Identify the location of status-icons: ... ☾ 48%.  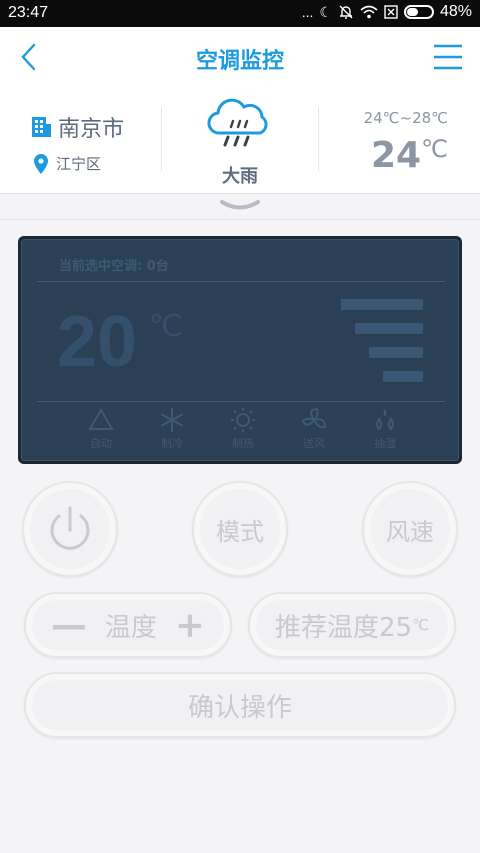
(387, 12).